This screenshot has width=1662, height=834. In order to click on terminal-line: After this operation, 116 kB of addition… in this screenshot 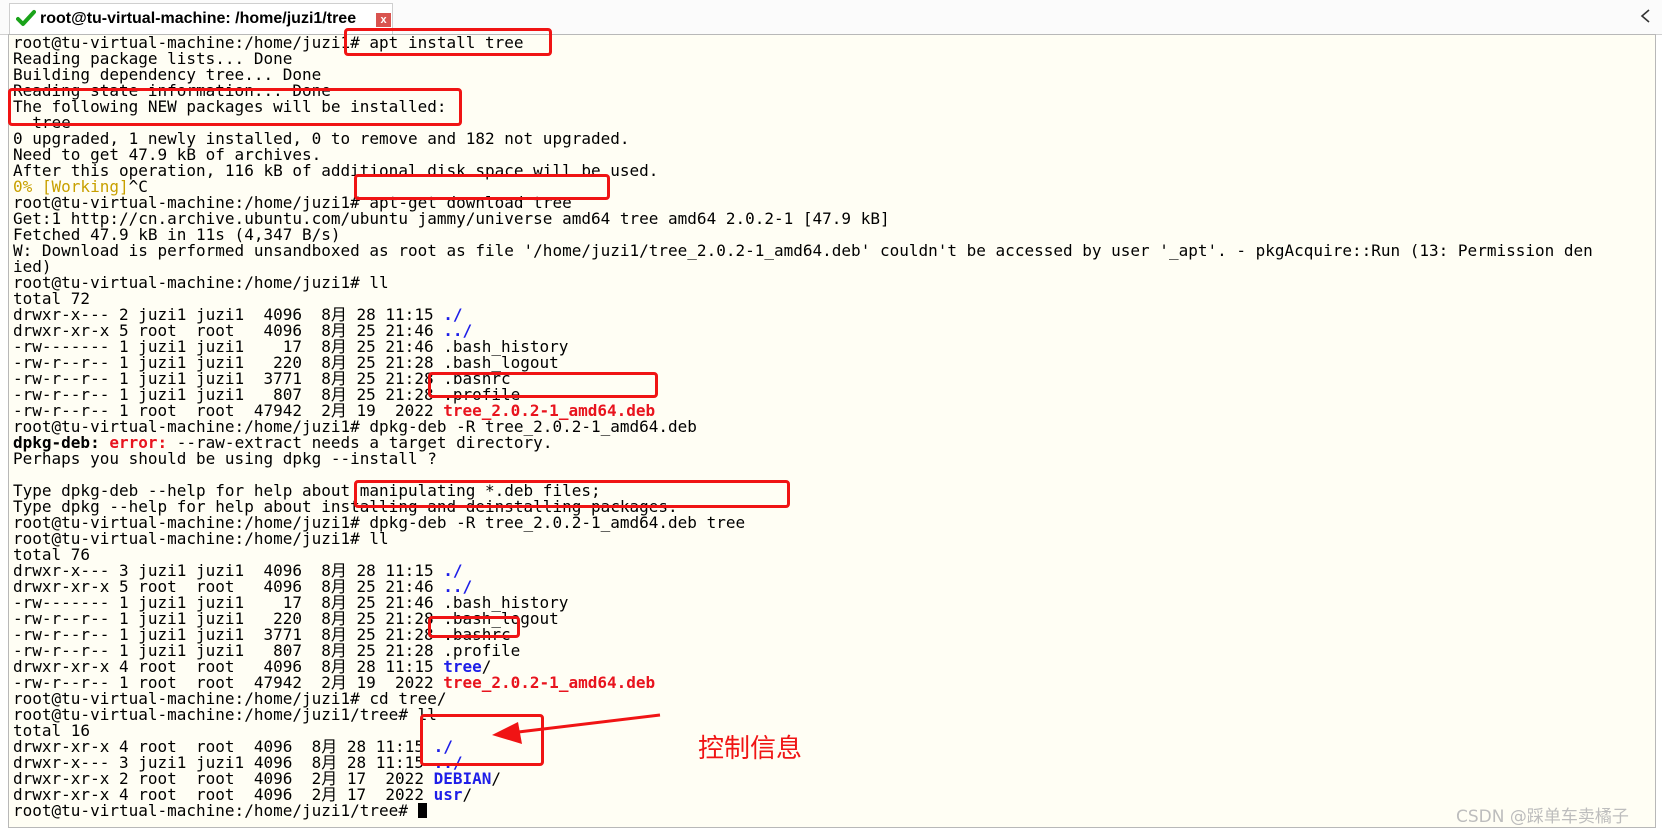, I will do `click(803, 171)`.